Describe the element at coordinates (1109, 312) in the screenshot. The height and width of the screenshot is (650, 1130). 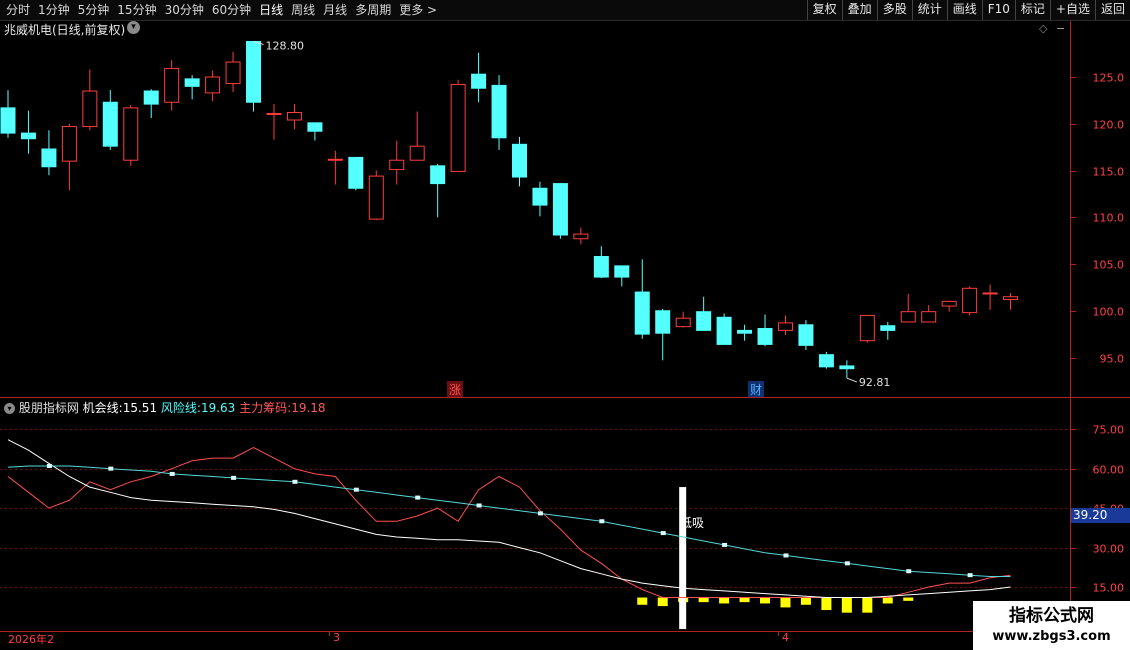
I see `price-tick-label: 100.0` at that location.